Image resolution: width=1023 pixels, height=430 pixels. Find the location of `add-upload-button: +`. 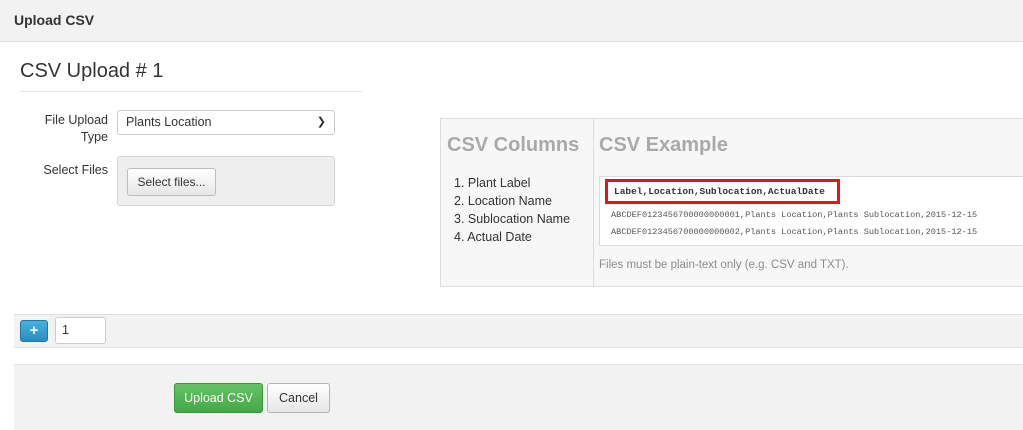

add-upload-button: + is located at coordinates (34, 331).